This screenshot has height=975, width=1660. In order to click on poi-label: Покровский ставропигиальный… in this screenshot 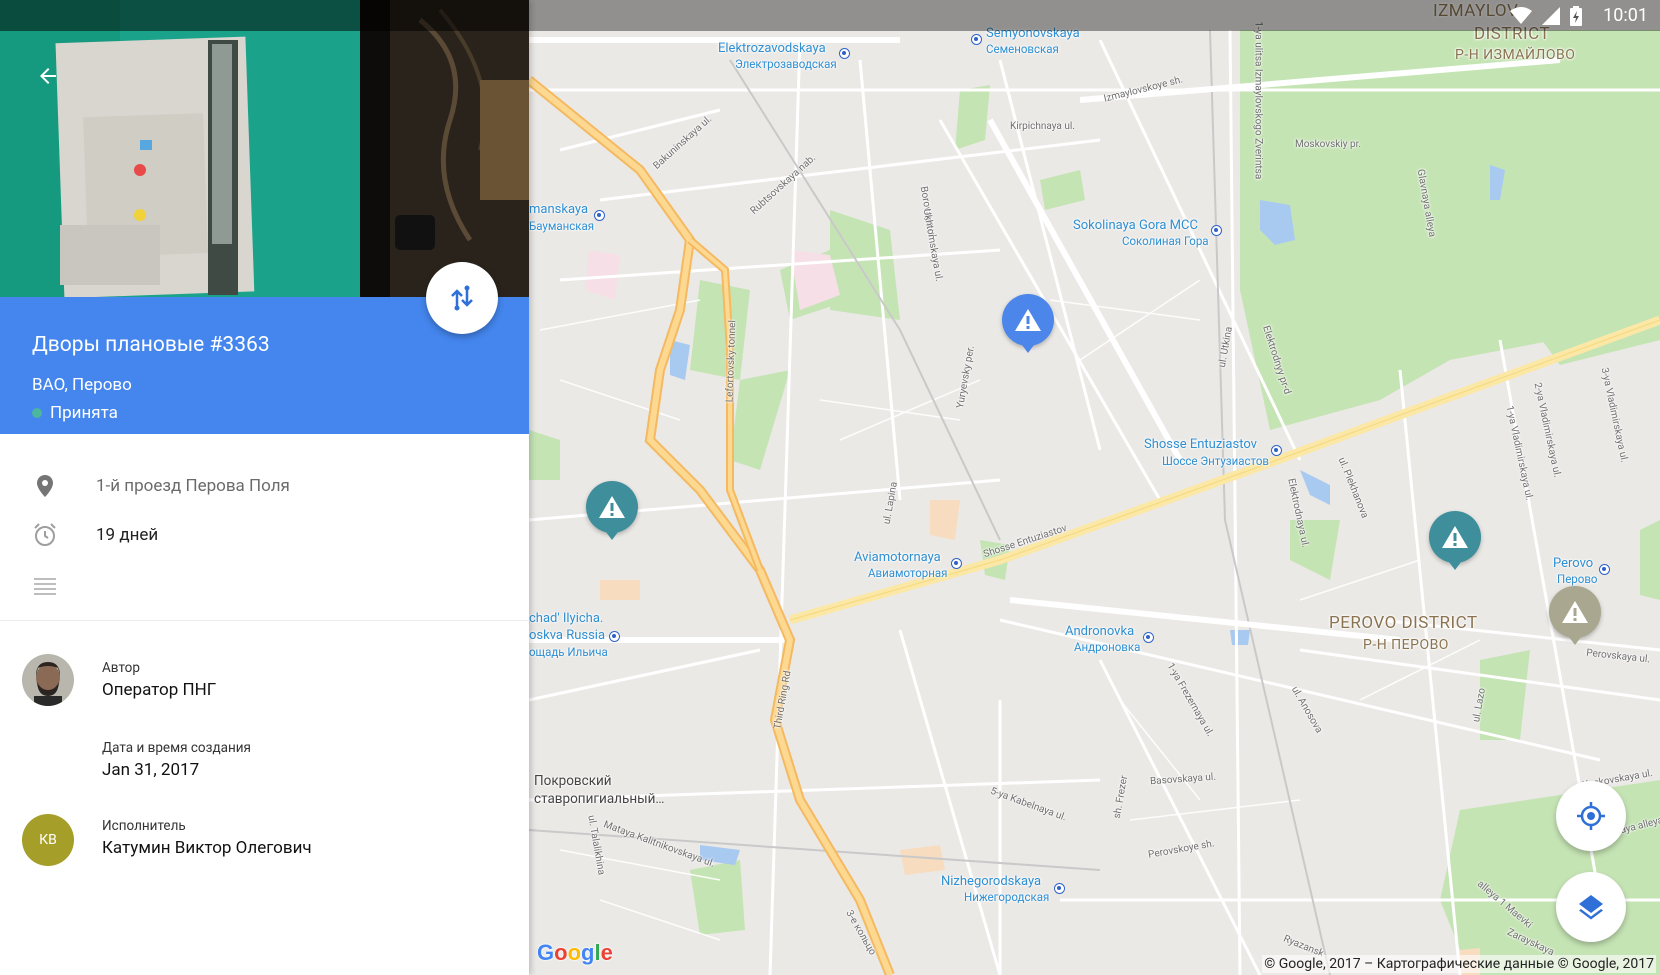, I will do `click(599, 790)`.